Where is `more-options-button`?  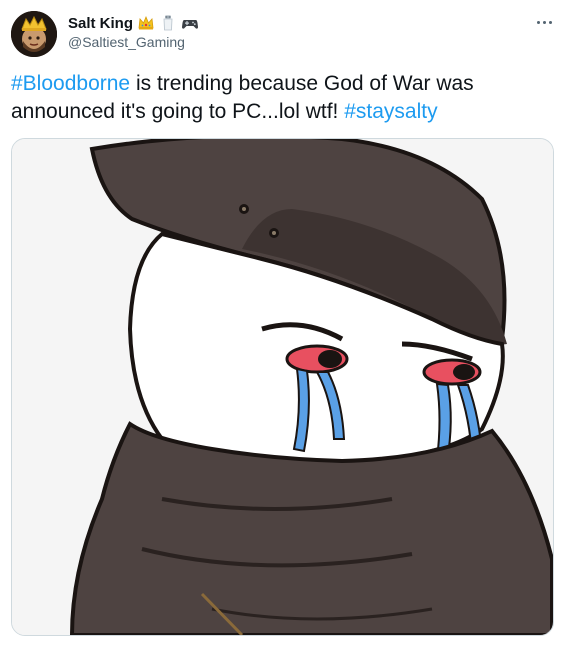
more-options-button is located at coordinates (544, 22).